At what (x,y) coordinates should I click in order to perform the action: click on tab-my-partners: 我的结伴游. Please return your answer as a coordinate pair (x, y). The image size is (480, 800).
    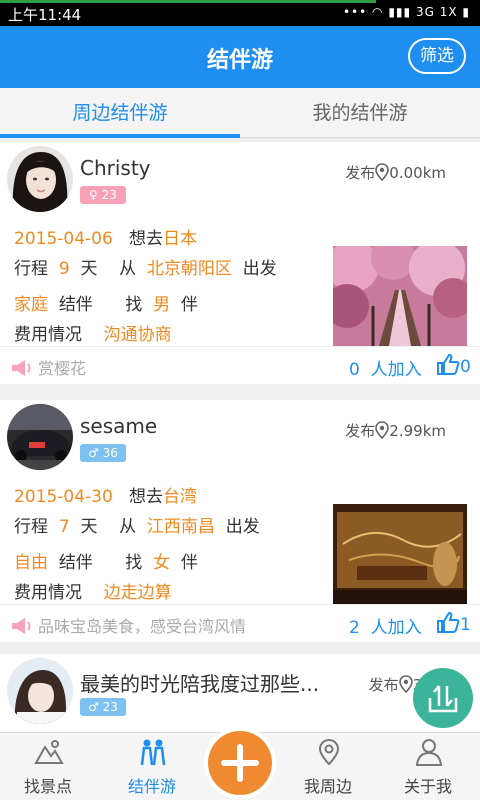
    Looking at the image, I should click on (360, 113).